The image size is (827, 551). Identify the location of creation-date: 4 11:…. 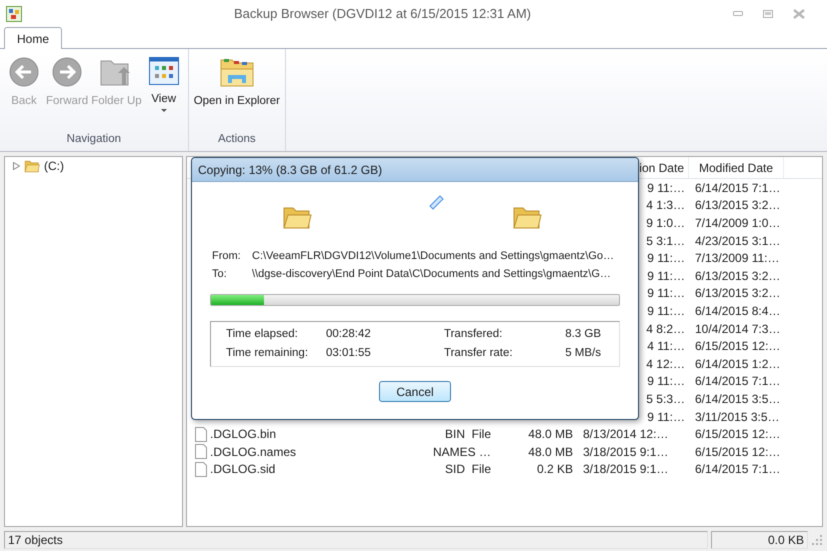
(666, 347).